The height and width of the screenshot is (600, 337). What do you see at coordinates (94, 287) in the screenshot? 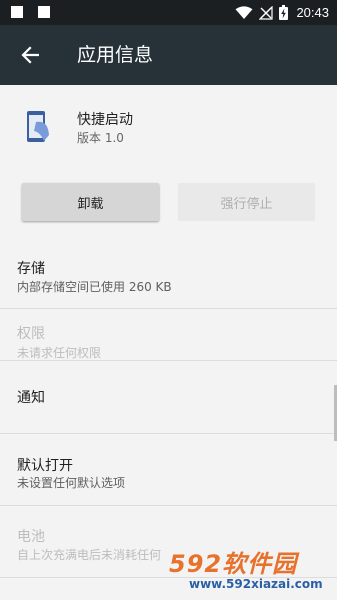
I see `row-subtitle: 内部存储空间已使用 260 KB` at bounding box center [94, 287].